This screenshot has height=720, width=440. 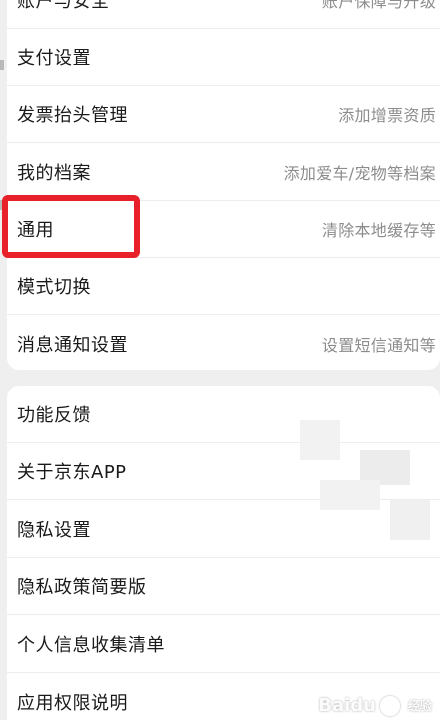 What do you see at coordinates (223, 172) in the screenshot?
I see `row-my-profile: 我的档案 添加爱车/宠物等档案` at bounding box center [223, 172].